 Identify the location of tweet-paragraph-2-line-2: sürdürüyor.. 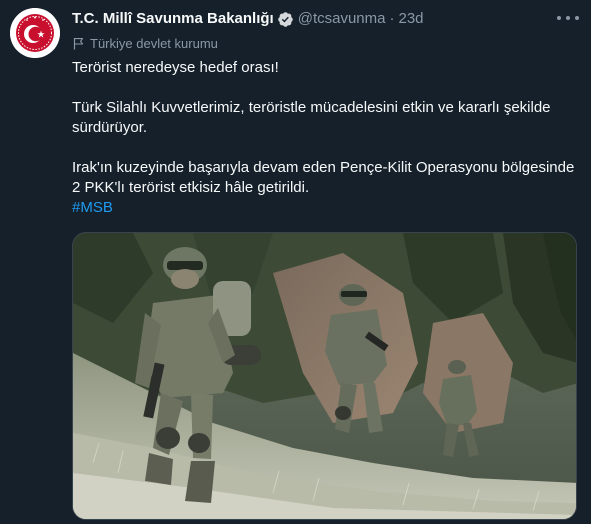
(110, 127).